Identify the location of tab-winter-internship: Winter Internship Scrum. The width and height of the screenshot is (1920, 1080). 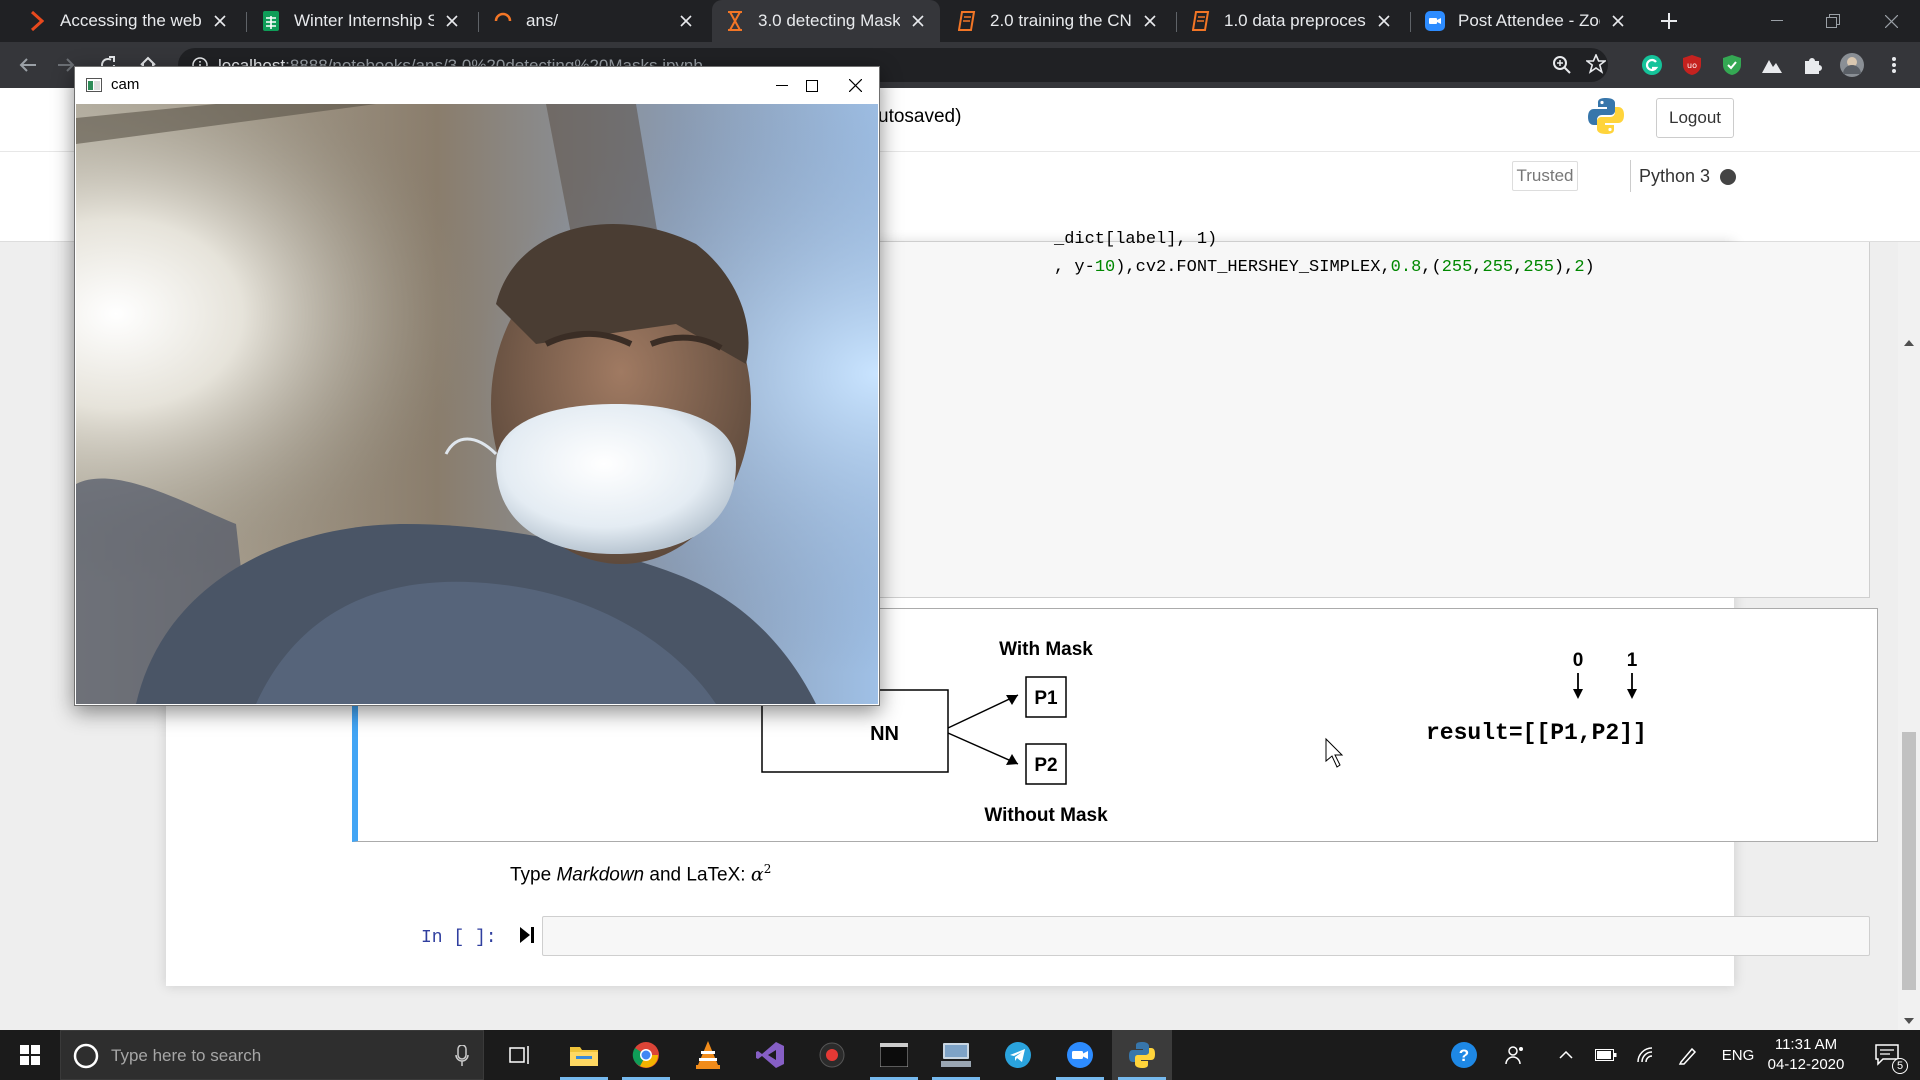
(361, 21).